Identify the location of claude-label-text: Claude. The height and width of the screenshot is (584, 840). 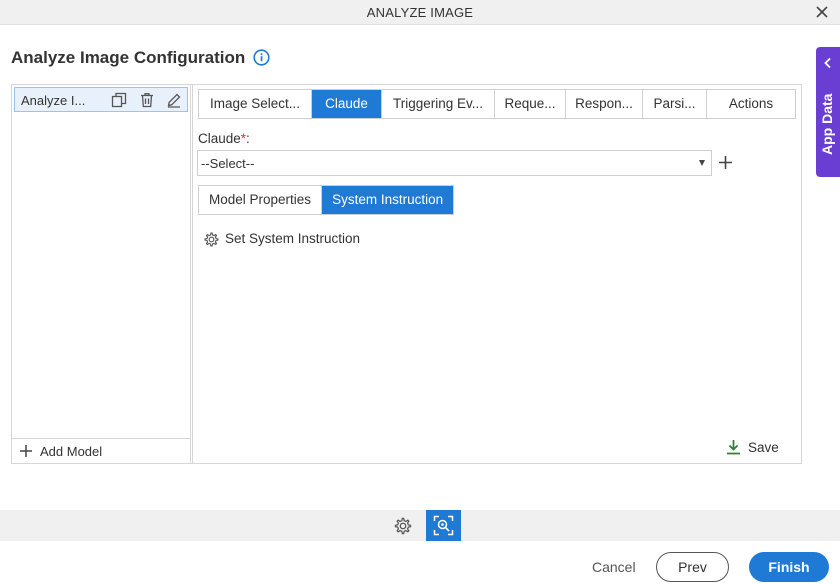
(219, 138).